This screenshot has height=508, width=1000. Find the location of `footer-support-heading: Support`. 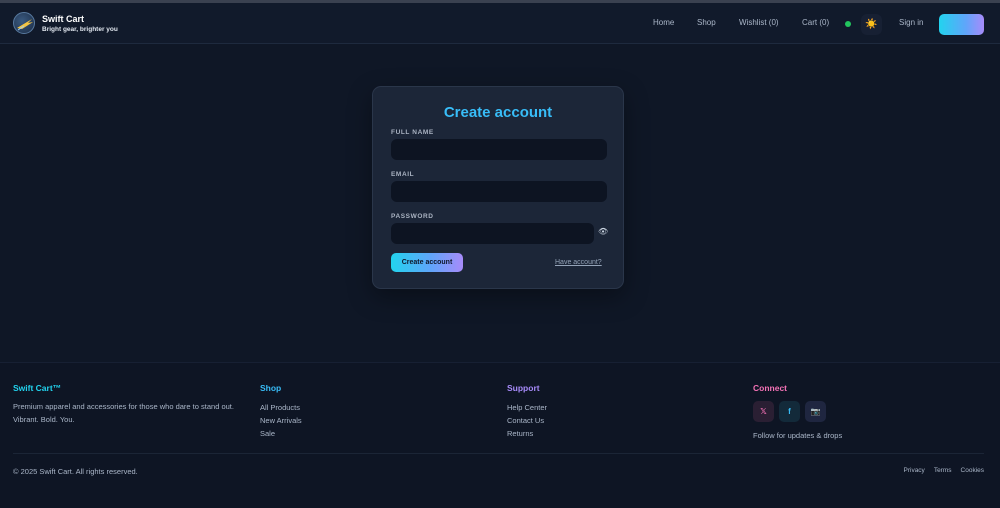

footer-support-heading: Support is located at coordinates (523, 388).